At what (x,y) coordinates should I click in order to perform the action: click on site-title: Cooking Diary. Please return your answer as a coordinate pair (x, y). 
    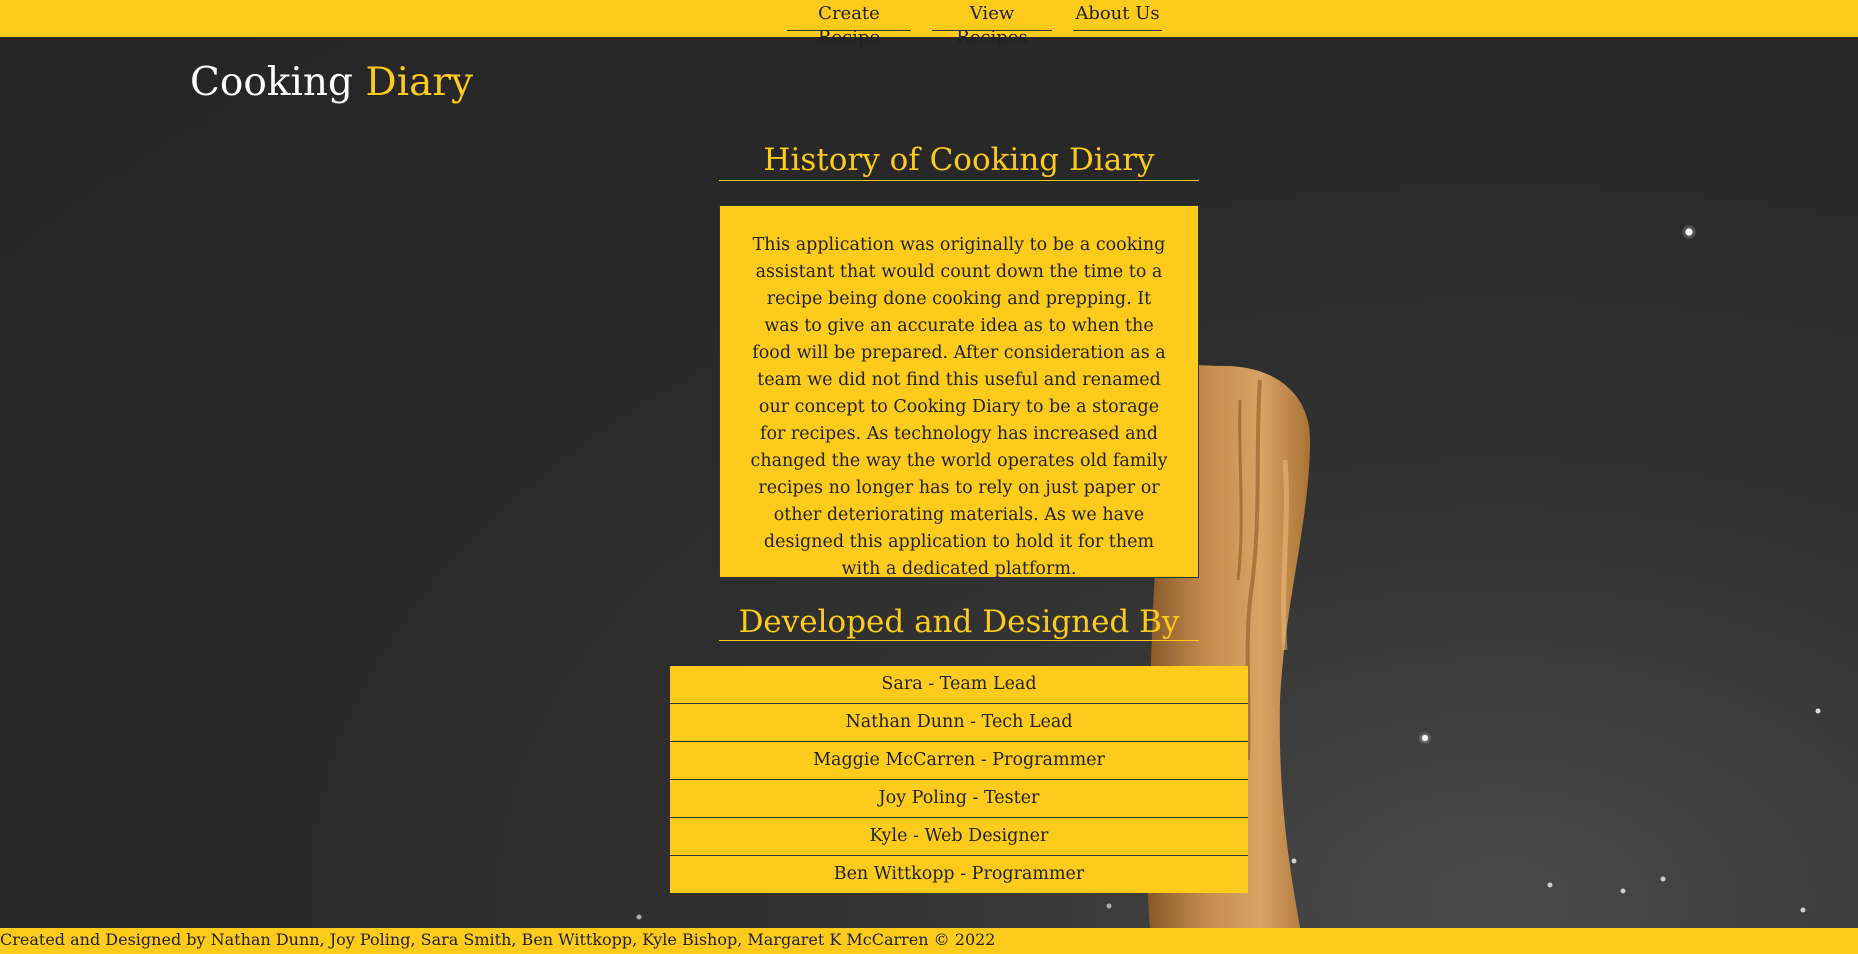
    Looking at the image, I should click on (331, 82).